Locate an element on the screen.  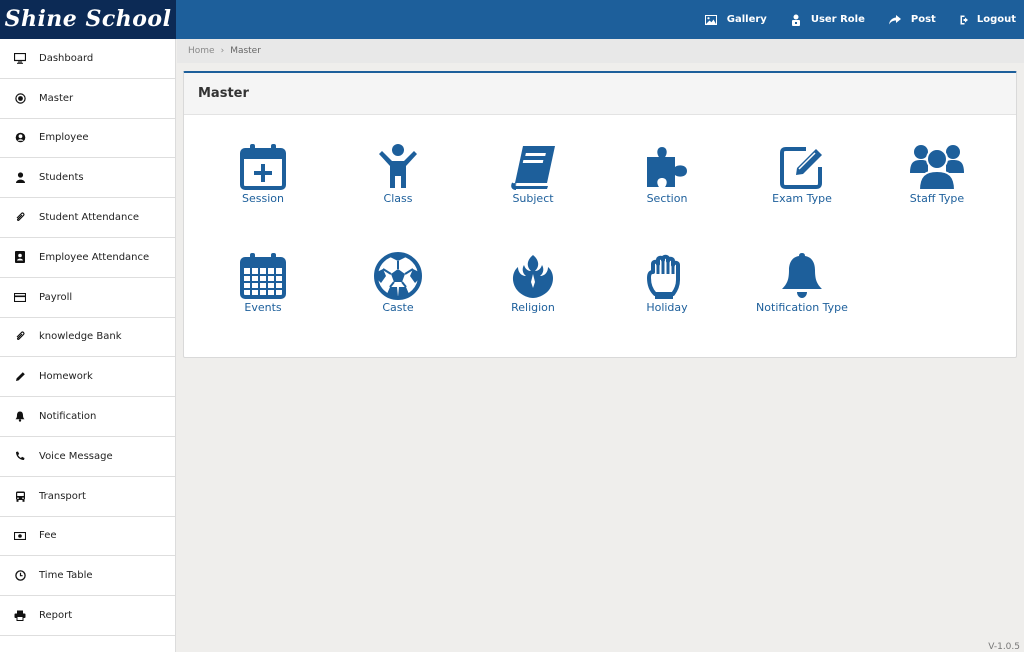
sidebar-item-employee: Employee is located at coordinates (87, 139).